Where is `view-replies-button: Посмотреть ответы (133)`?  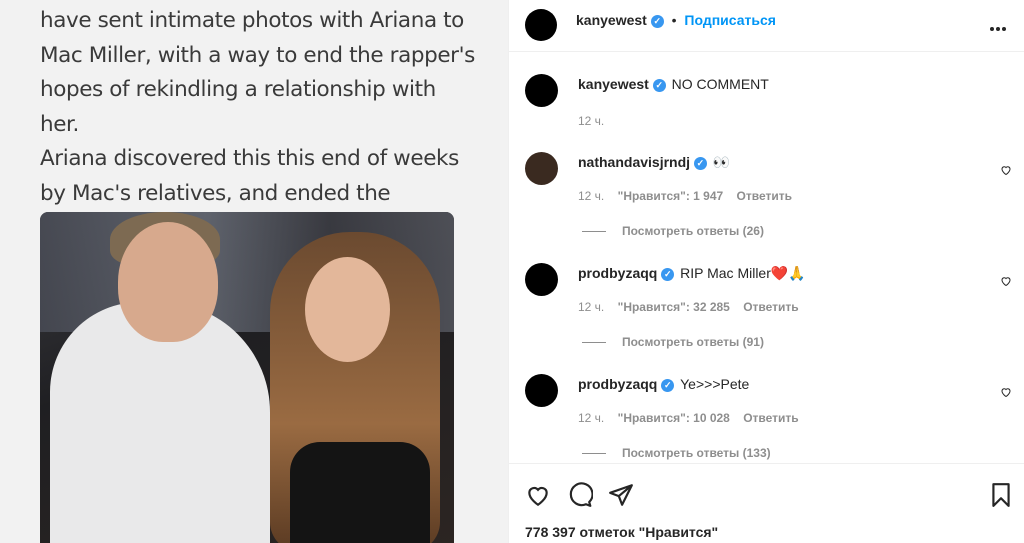 view-replies-button: Посмотреть ответы (133) is located at coordinates (676, 453).